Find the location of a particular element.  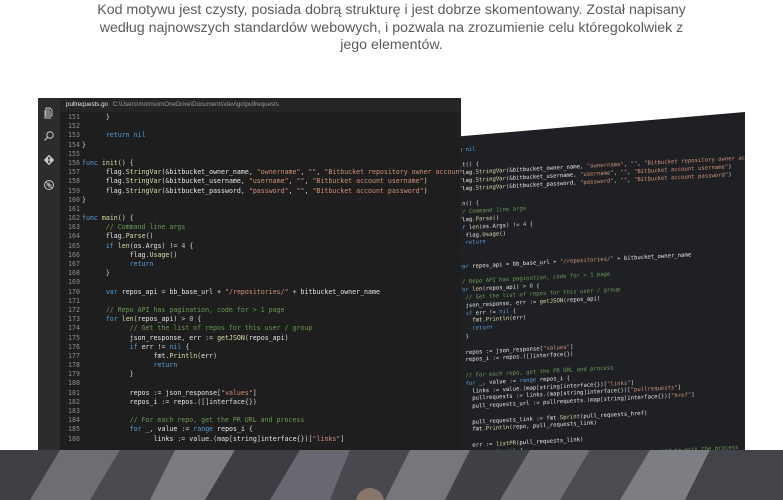

line-number: 186 is located at coordinates (74, 438).